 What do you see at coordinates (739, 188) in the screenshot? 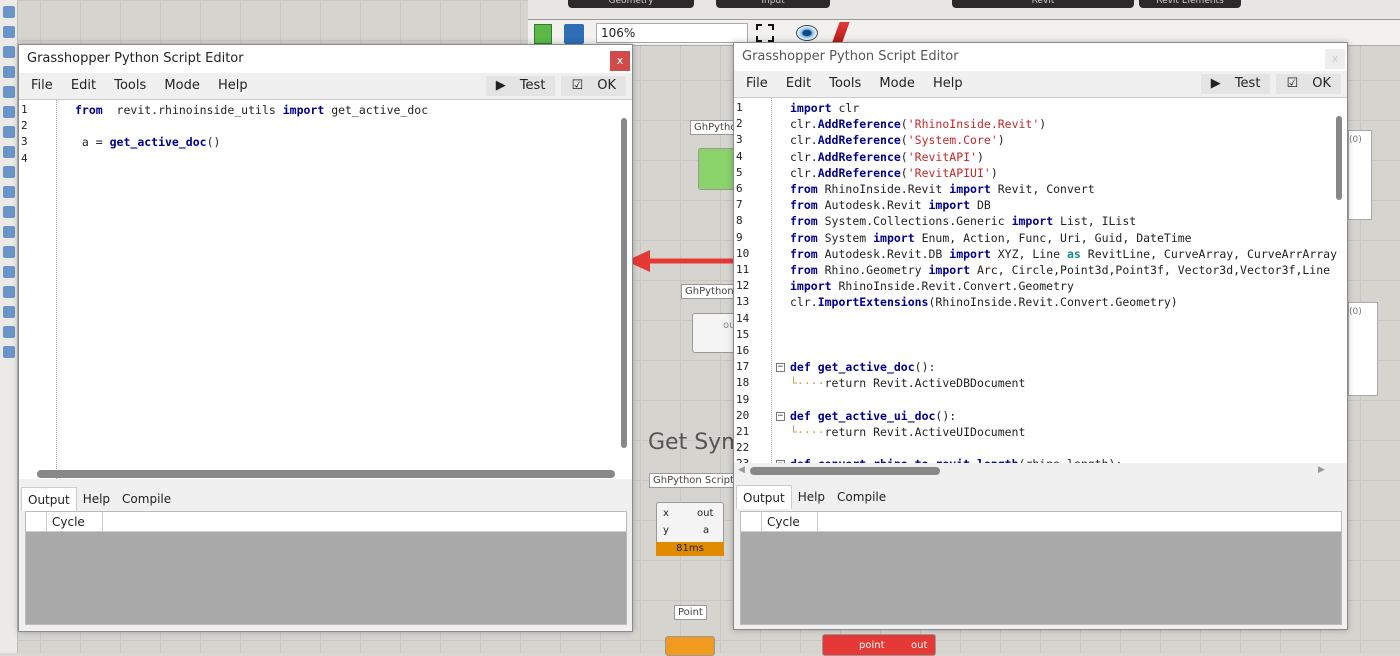
I see `line-number: 6` at bounding box center [739, 188].